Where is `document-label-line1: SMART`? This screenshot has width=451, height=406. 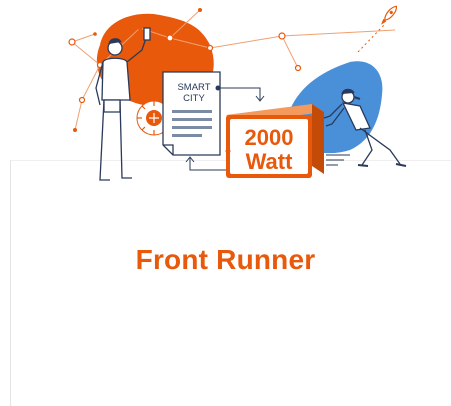 document-label-line1: SMART is located at coordinates (193, 87).